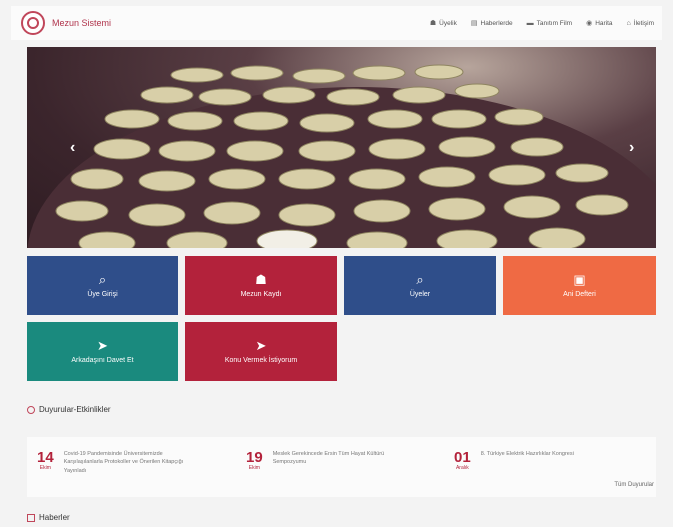  Describe the element at coordinates (448, 23) in the screenshot. I see `nav-item-label: Üyelik` at that location.